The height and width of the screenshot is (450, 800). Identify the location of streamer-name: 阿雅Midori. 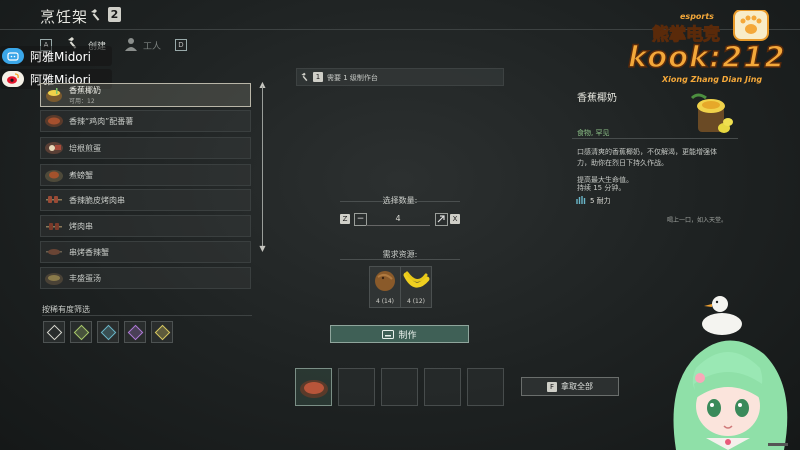
(60, 56).